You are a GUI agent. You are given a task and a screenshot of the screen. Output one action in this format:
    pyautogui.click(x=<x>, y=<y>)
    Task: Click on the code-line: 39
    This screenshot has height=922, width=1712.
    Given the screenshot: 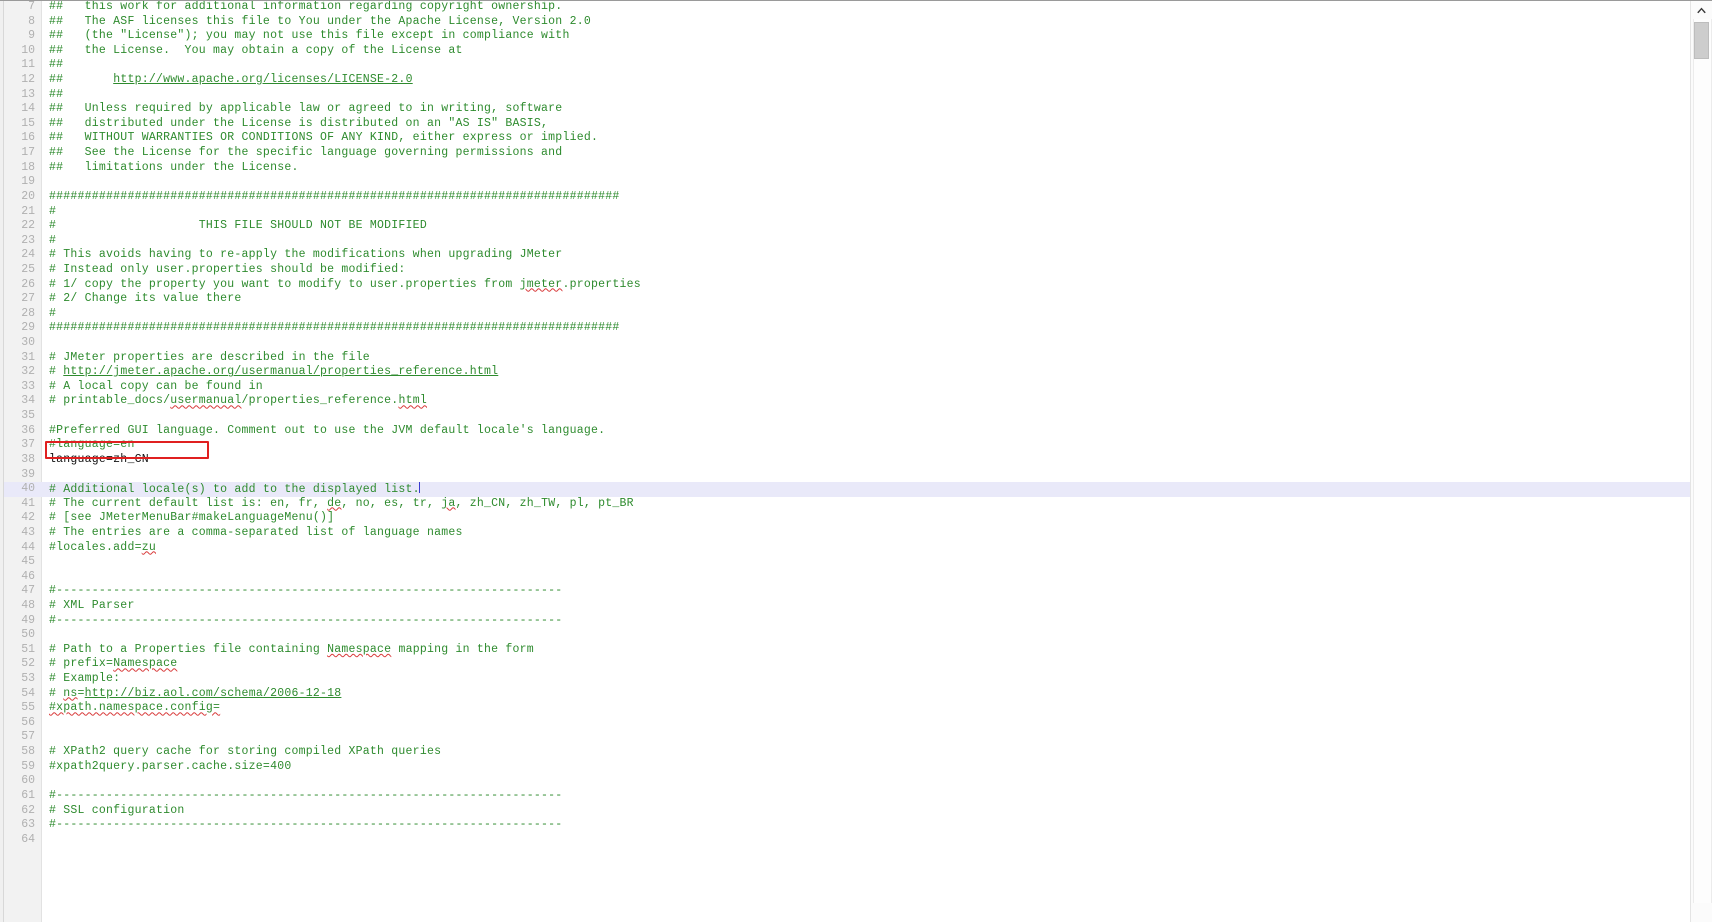 What is the action you would take?
    pyautogui.click(x=858, y=475)
    